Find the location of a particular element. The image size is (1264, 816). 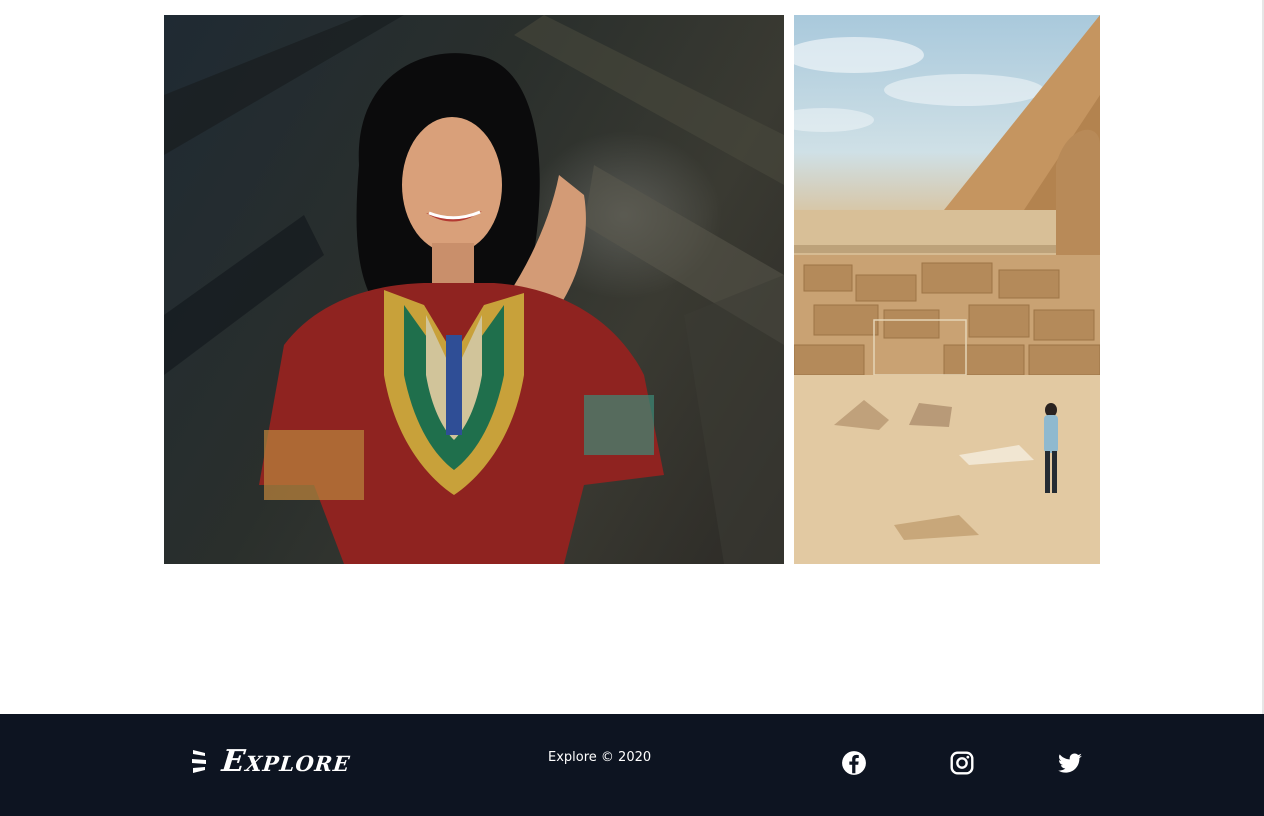

facebook-icon is located at coordinates (854, 763).